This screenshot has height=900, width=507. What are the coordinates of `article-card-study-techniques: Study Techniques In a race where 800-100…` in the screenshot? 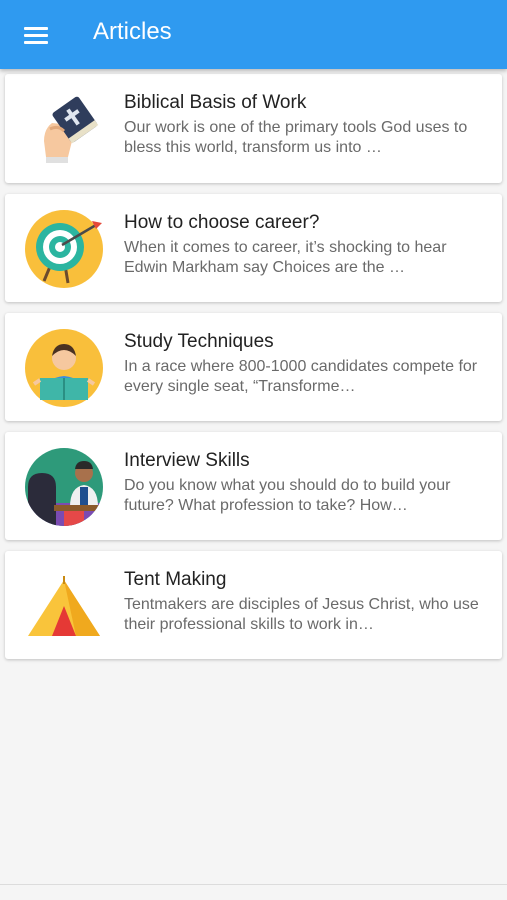 It's located at (253, 367).